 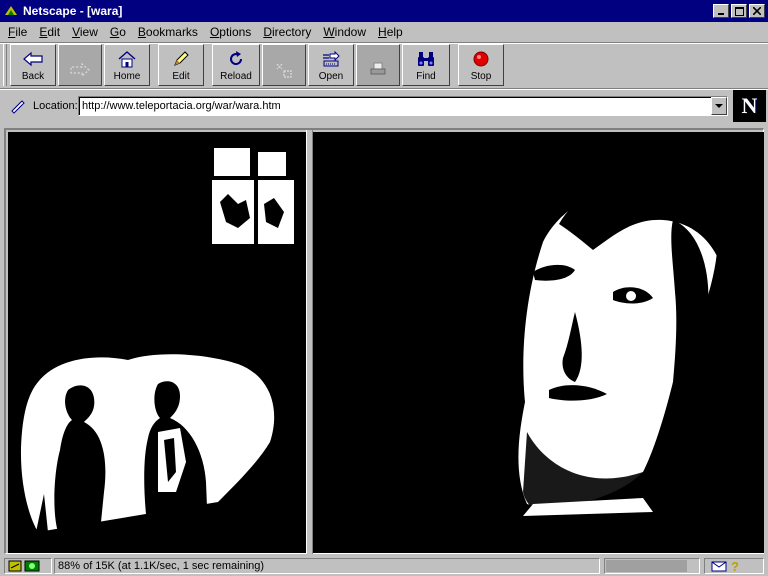 I want to click on netscape-icon, so click(x=11, y=11).